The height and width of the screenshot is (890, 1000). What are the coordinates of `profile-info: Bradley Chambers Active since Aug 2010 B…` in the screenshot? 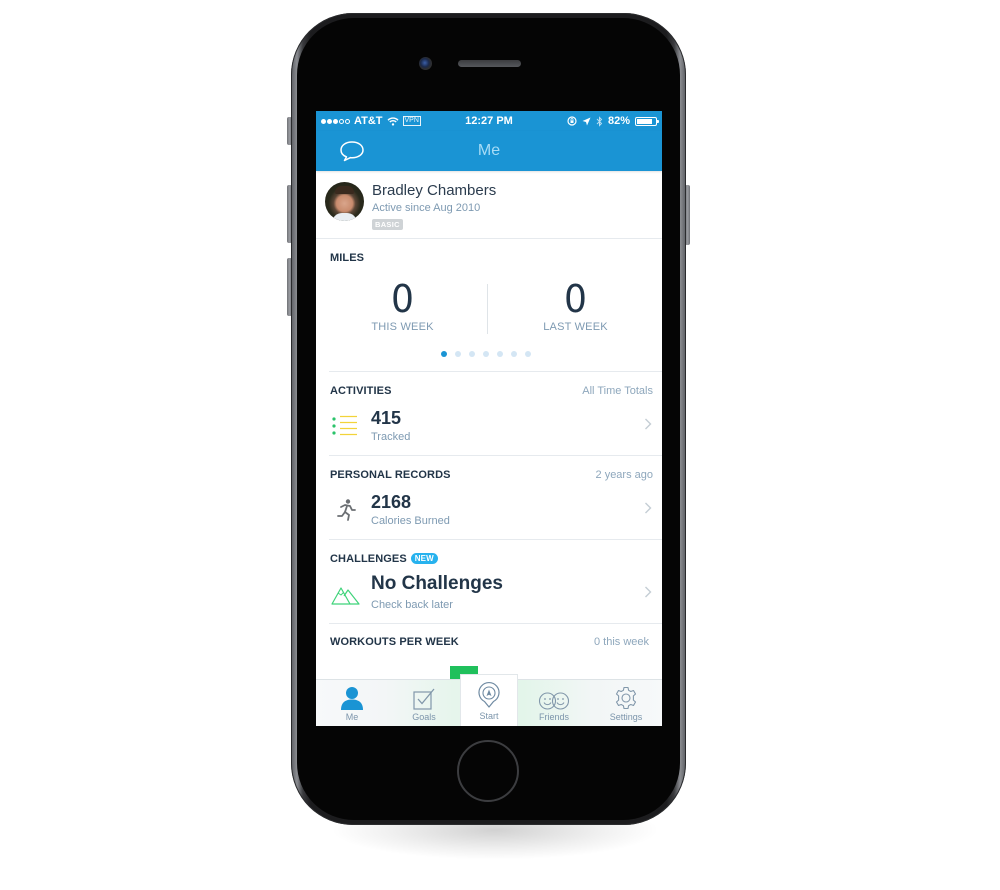 It's located at (434, 207).